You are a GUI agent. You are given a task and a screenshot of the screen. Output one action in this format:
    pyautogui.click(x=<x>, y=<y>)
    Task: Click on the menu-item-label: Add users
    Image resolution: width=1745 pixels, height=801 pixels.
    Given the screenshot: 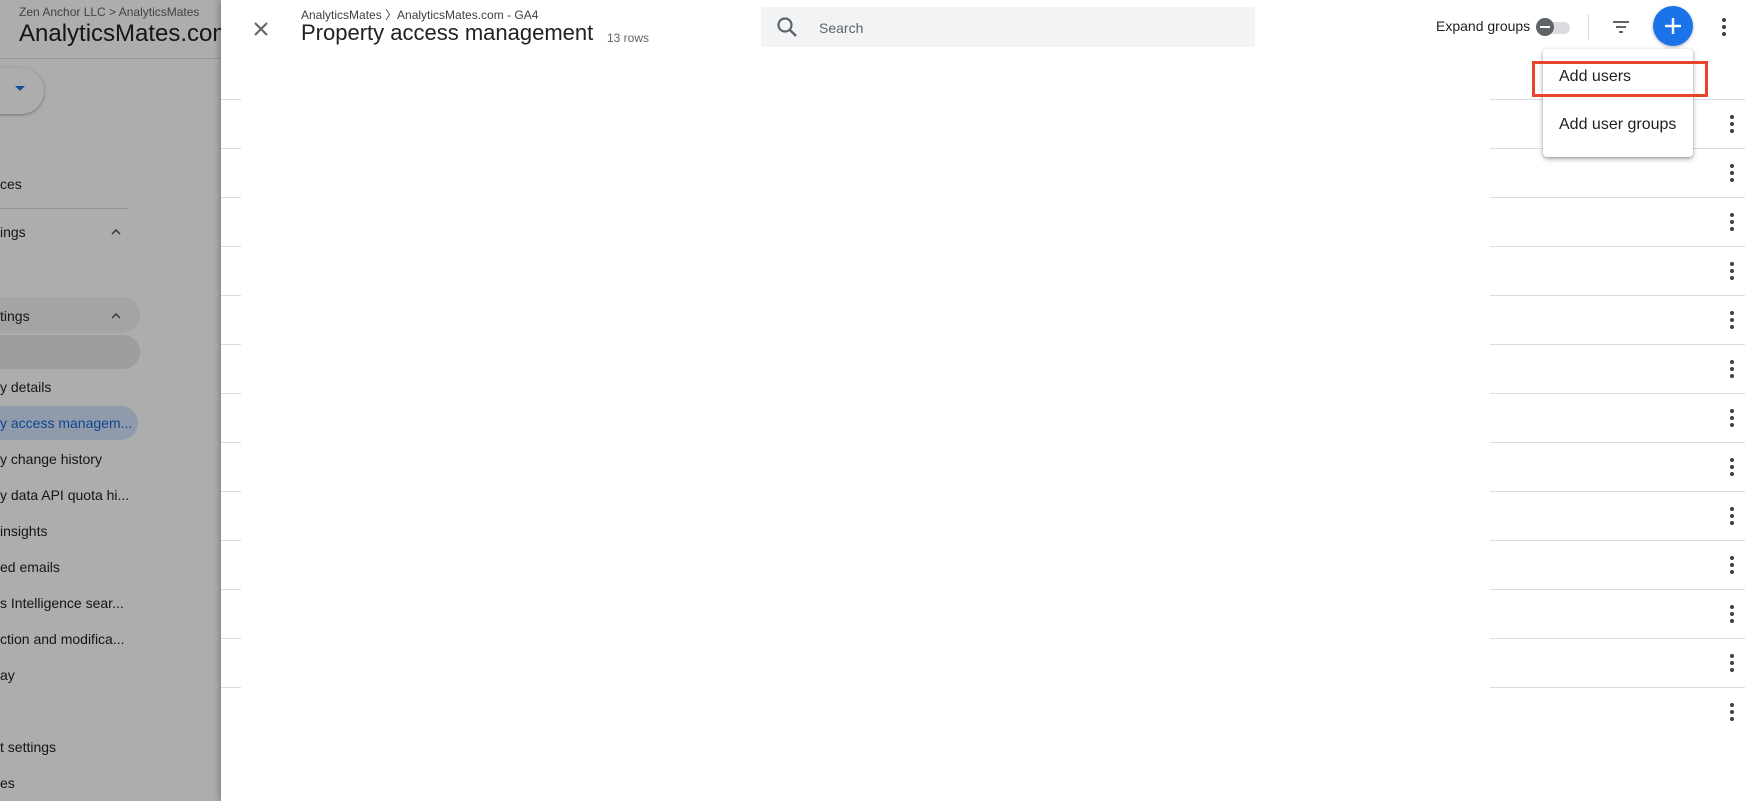 What is the action you would take?
    pyautogui.click(x=1595, y=76)
    